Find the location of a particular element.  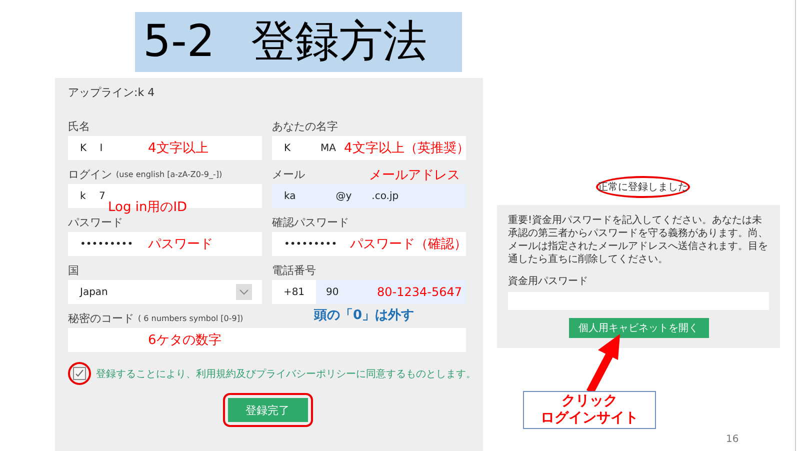

annotation-text: パスワード is located at coordinates (180, 244).